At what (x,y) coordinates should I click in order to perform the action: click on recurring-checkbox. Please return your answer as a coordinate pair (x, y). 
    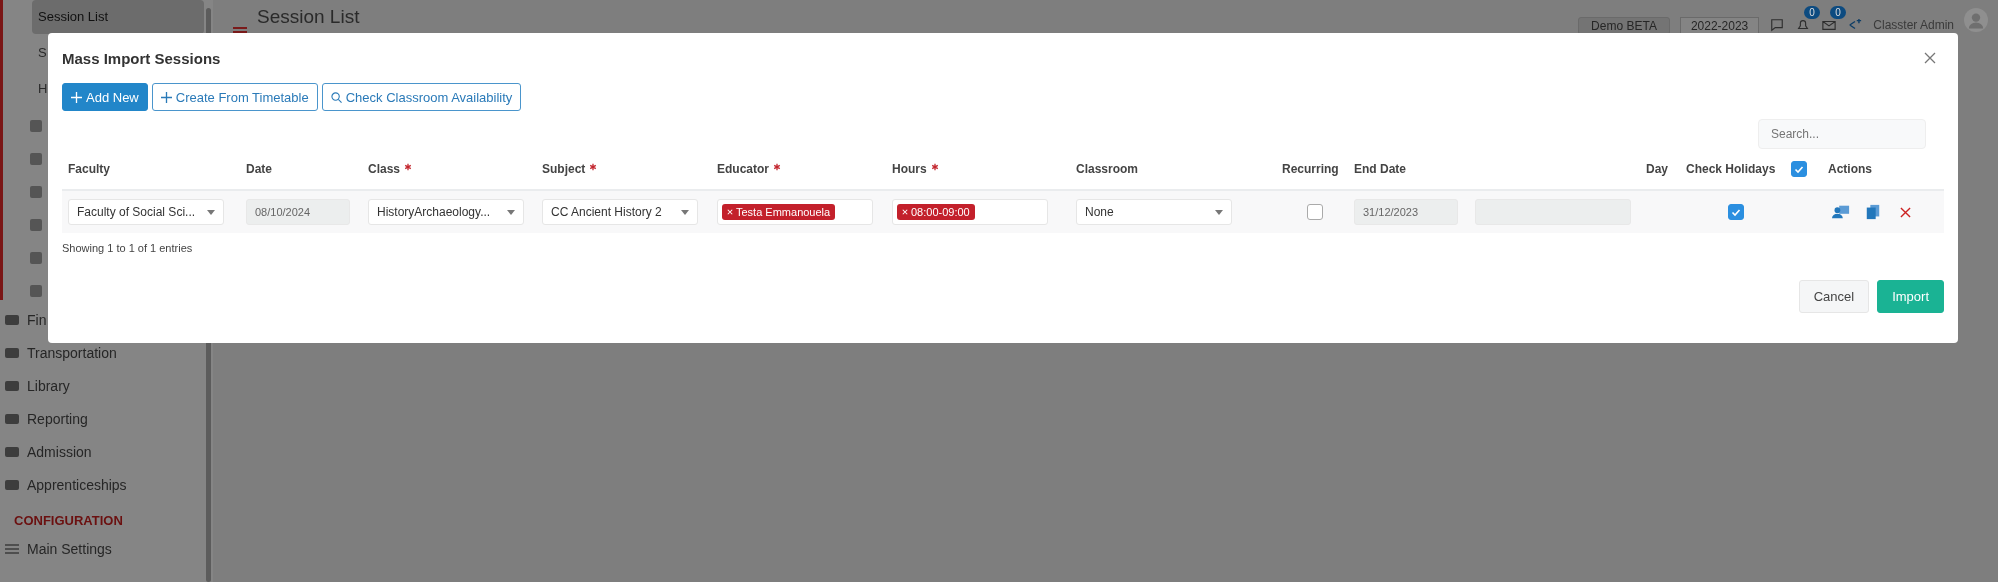
    Looking at the image, I should click on (1315, 212).